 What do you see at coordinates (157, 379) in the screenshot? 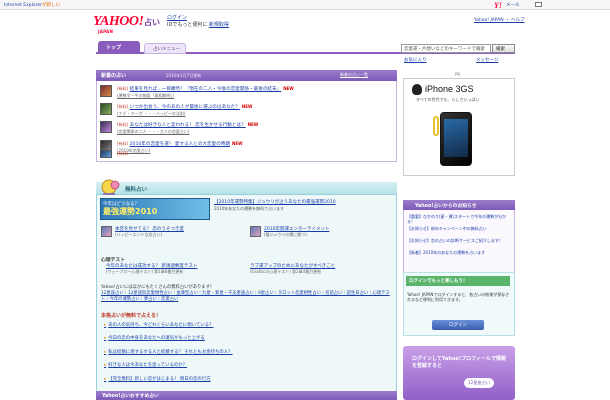
I see `paid-fortune-link: 【完全無料】新しい恋がはじまる！ 明日の恋の行方` at bounding box center [157, 379].